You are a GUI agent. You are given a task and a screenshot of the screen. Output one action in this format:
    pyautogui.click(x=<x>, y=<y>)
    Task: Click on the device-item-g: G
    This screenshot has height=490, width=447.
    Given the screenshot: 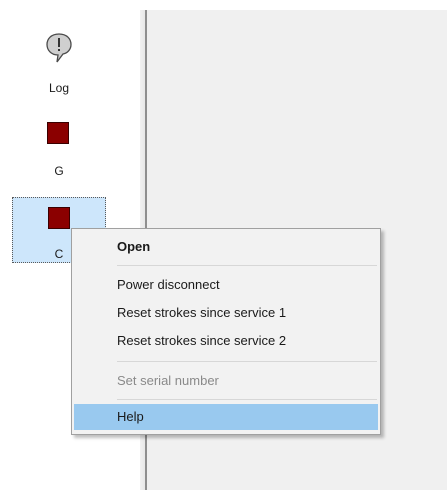 What is the action you would take?
    pyautogui.click(x=59, y=150)
    